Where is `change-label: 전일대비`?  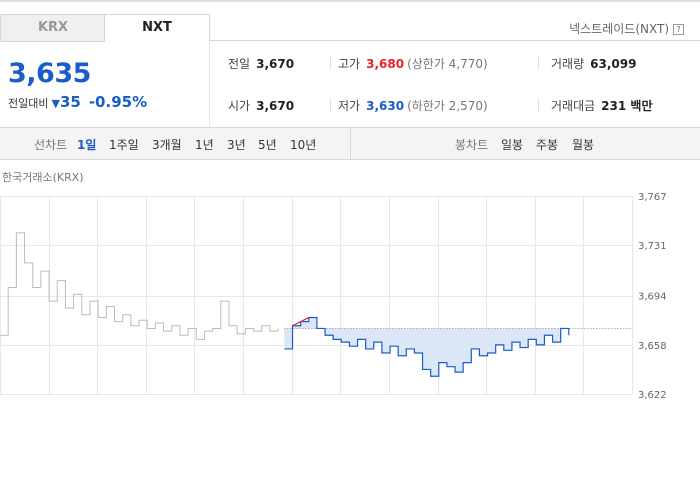 change-label: 전일대비 is located at coordinates (28, 103).